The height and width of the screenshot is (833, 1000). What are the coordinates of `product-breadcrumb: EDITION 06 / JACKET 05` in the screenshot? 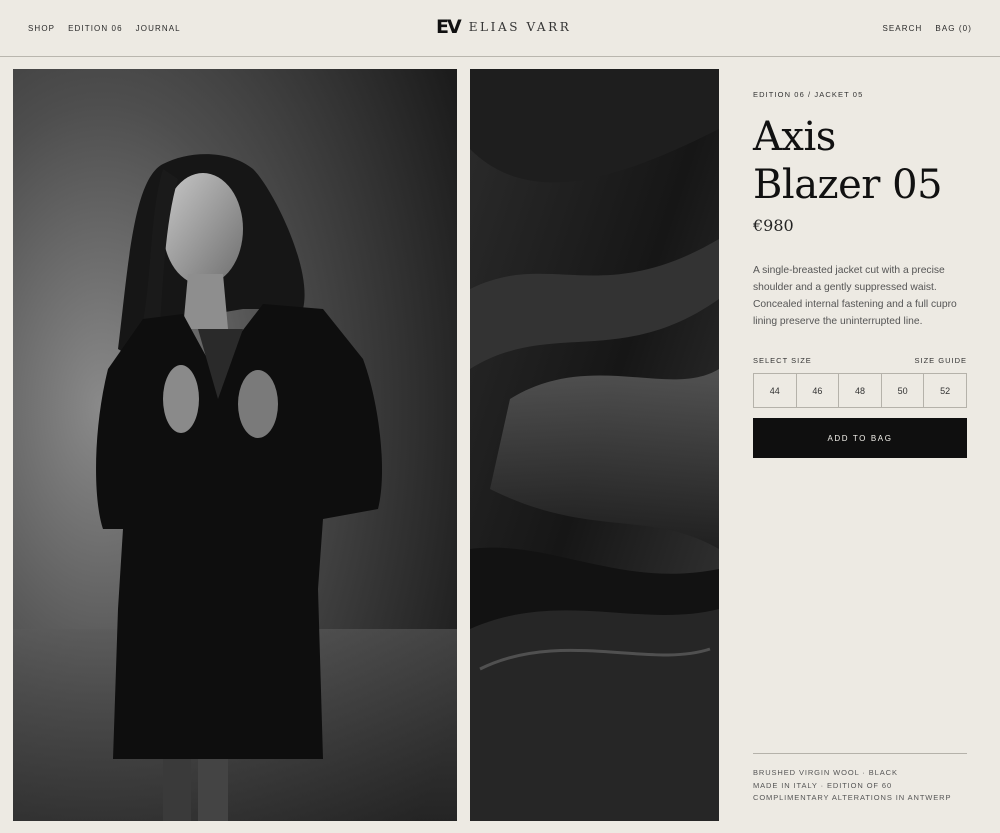 It's located at (808, 94).